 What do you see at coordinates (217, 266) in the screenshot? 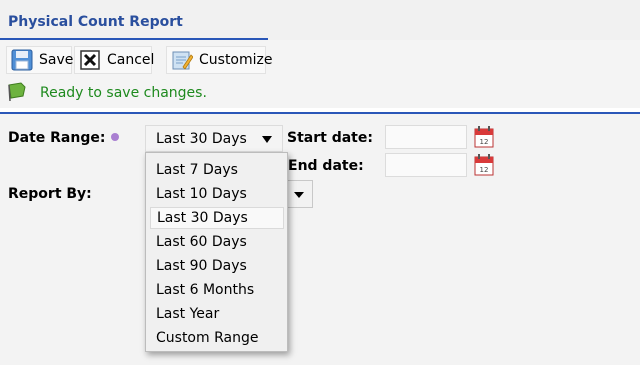
I see `dropdown-option: Last 90 Days` at bounding box center [217, 266].